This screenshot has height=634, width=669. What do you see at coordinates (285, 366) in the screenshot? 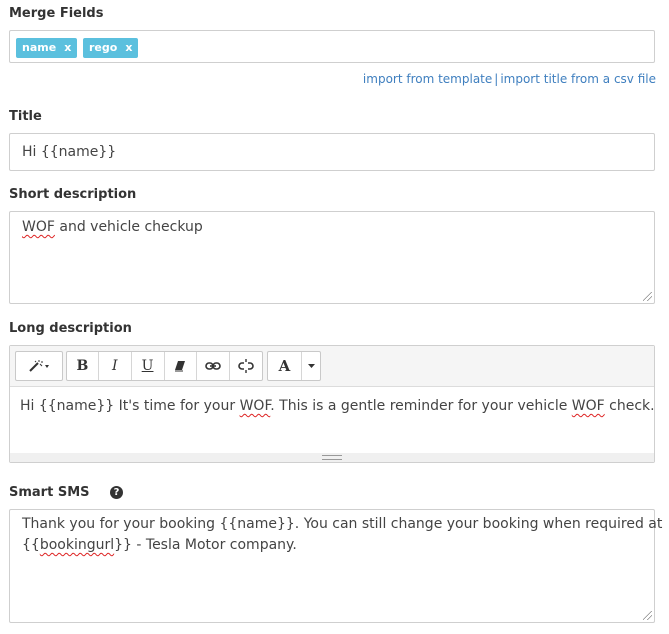
I see `font-color-button: A` at bounding box center [285, 366].